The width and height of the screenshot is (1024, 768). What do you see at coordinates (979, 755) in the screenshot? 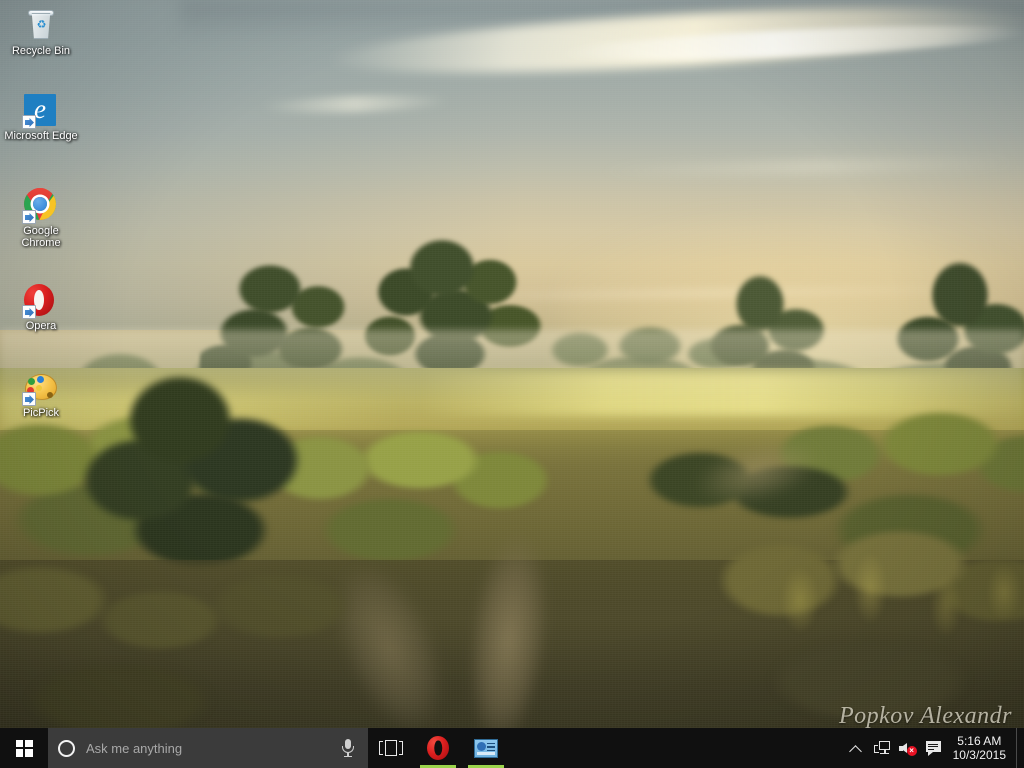
I see `clock-date: 10/3/2015` at bounding box center [979, 755].